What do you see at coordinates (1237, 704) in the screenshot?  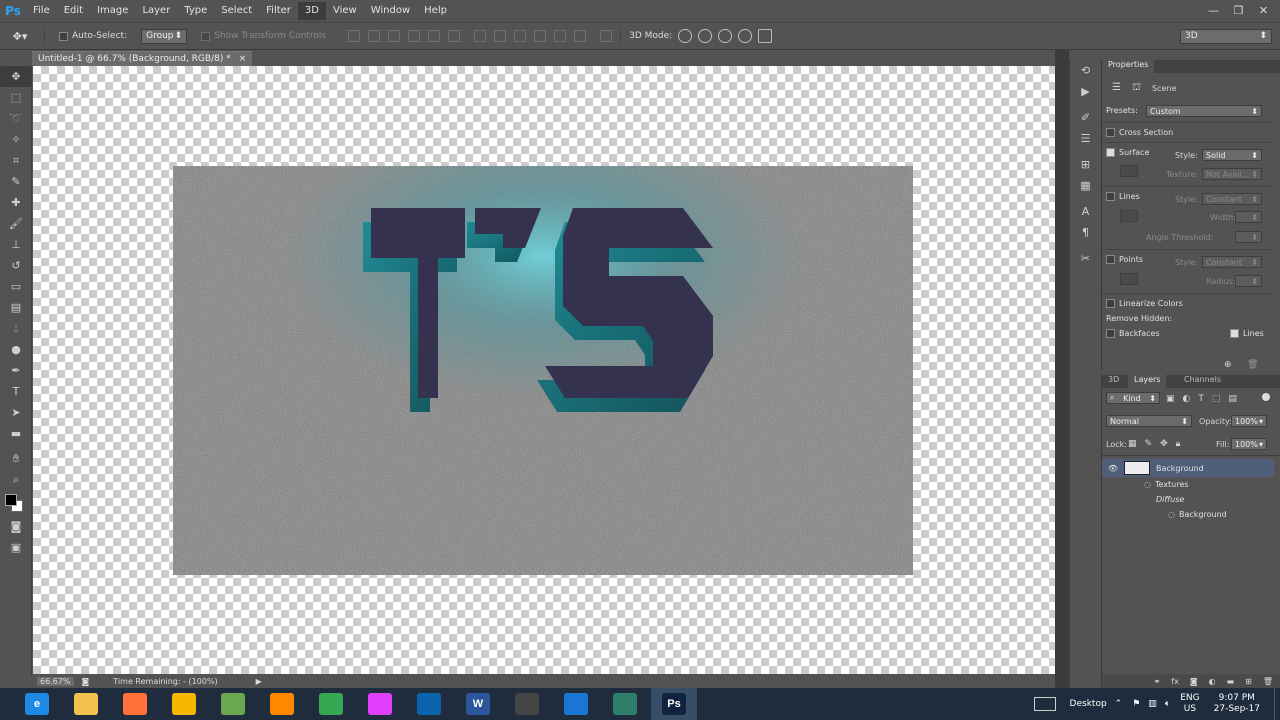 I see `clock: 9:07 PM 27-Sep-17` at bounding box center [1237, 704].